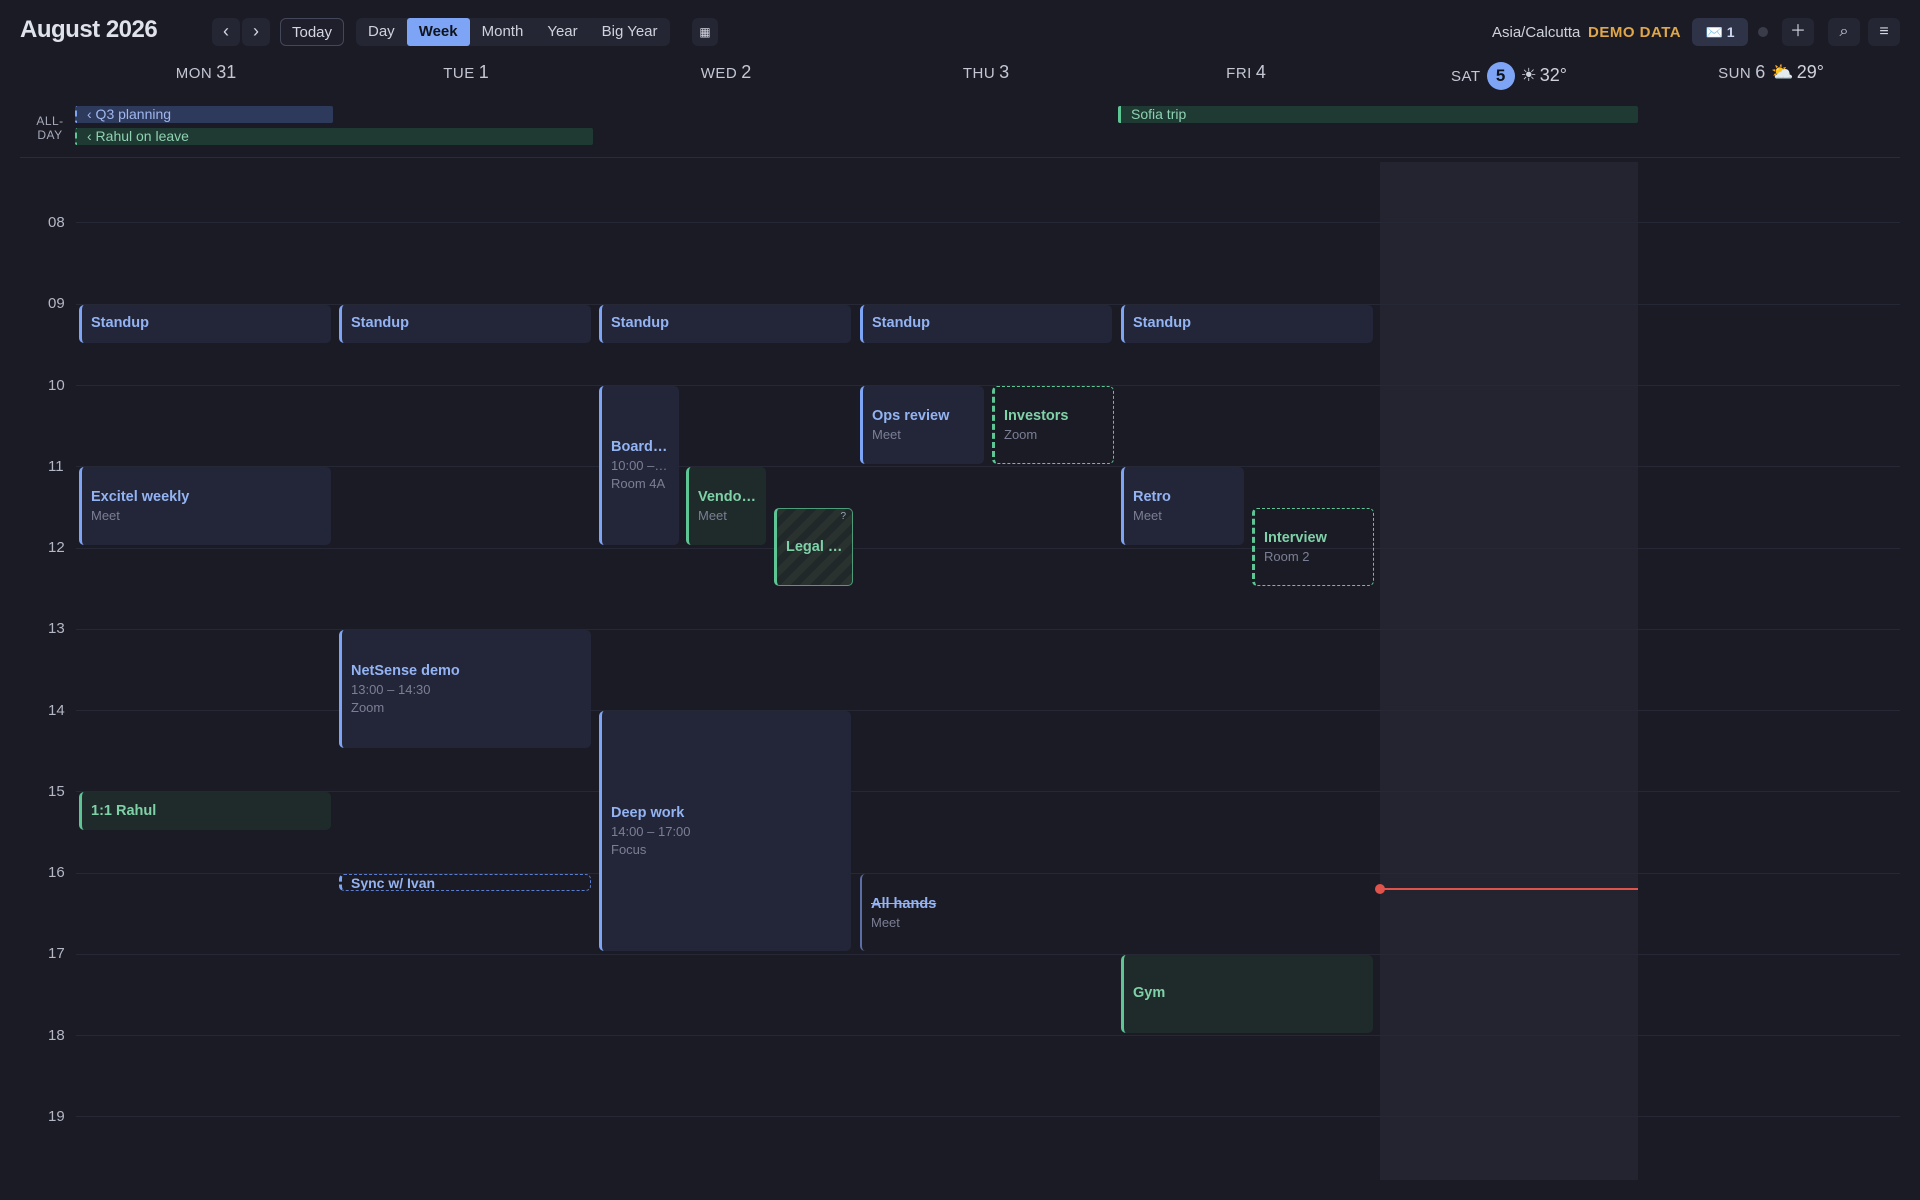  What do you see at coordinates (465, 324) in the screenshot?
I see `event-standup-tue: Standup` at bounding box center [465, 324].